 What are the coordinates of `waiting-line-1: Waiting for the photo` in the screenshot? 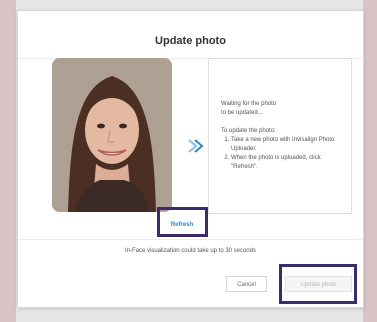 It's located at (249, 104).